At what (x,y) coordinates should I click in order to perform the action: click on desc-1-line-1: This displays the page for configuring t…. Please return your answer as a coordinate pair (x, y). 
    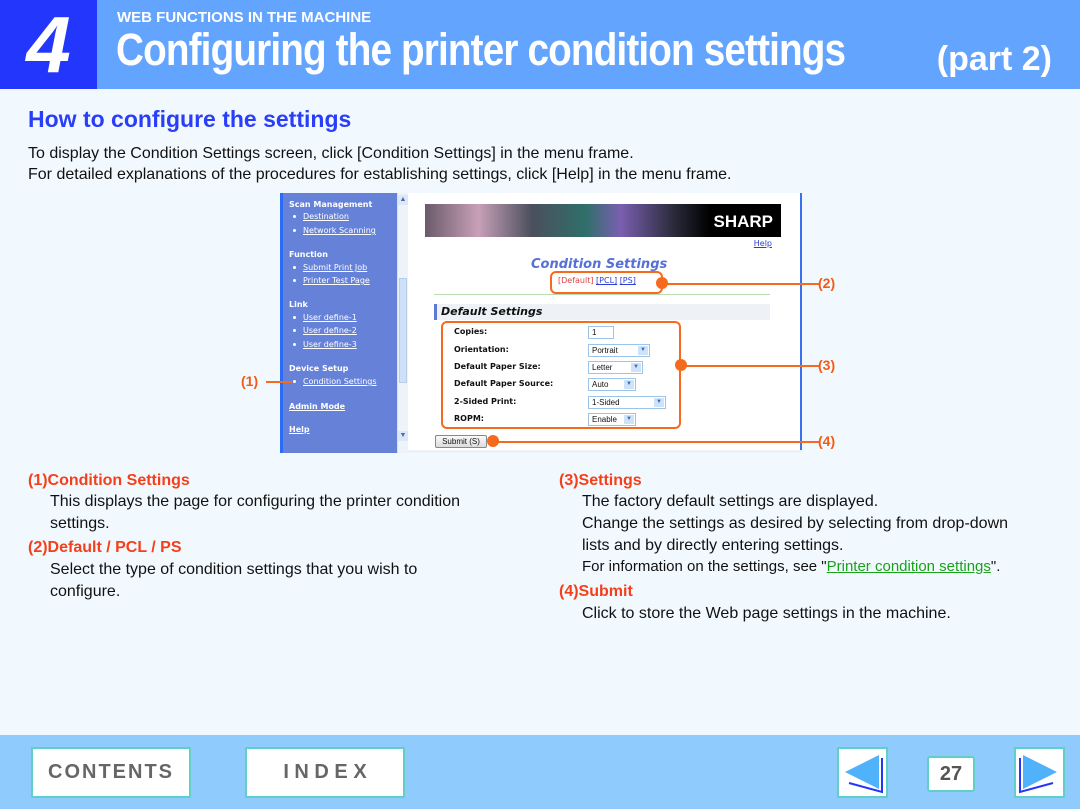
    Looking at the image, I should click on (255, 501).